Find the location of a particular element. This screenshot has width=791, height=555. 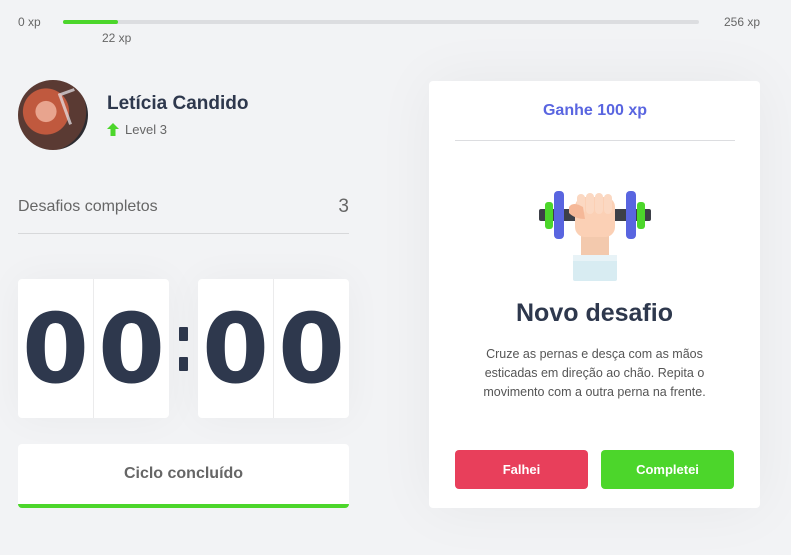

xp-progress-track is located at coordinates (381, 22).